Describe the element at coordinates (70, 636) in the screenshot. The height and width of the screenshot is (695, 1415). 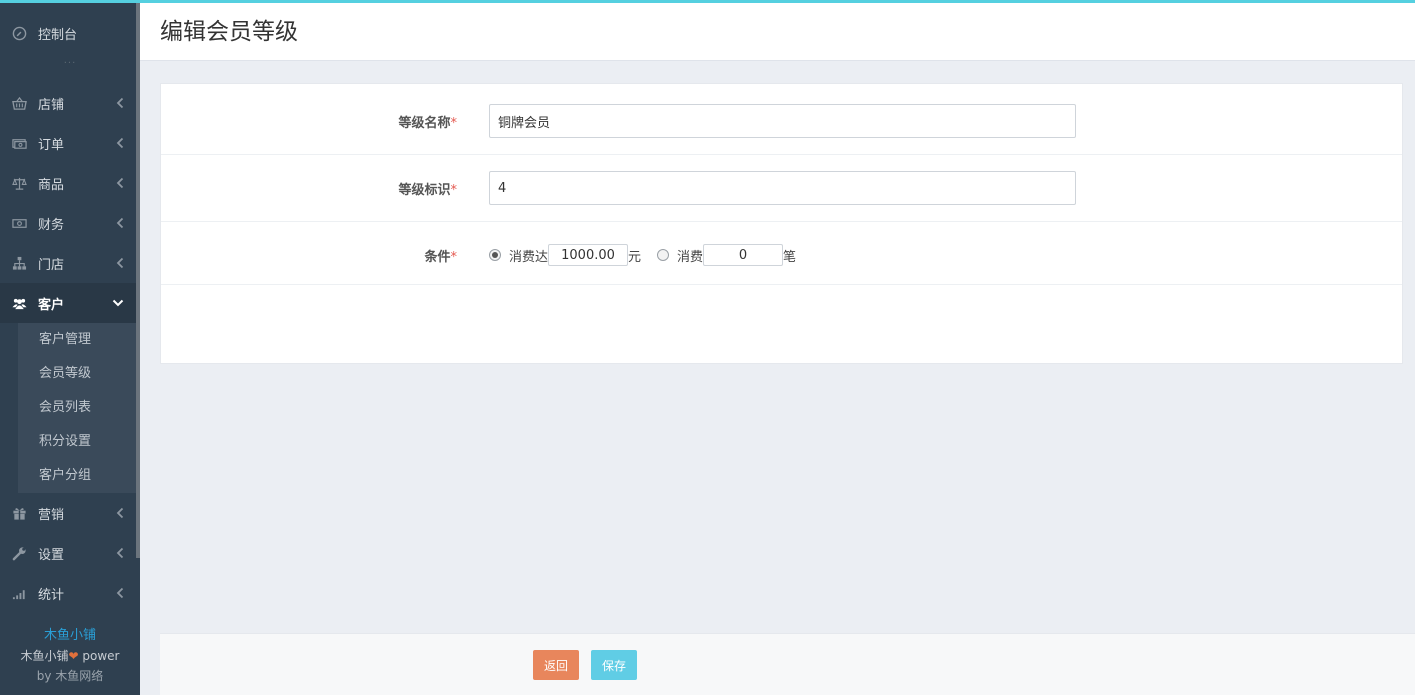
I see `brand-name: 木鱼小铺` at that location.